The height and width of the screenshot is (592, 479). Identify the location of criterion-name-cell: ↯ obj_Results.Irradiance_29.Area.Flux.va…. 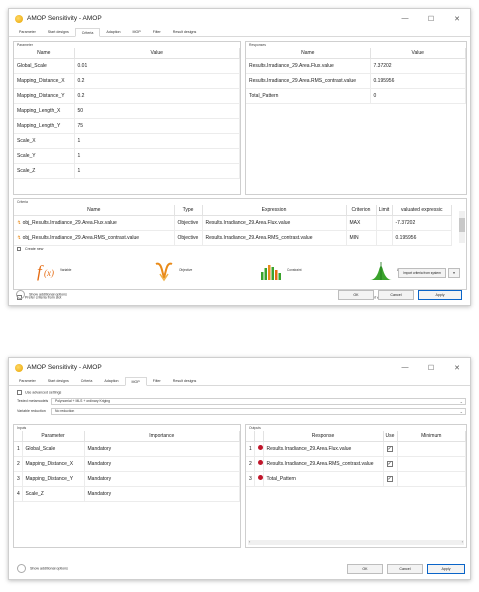
(94, 223).